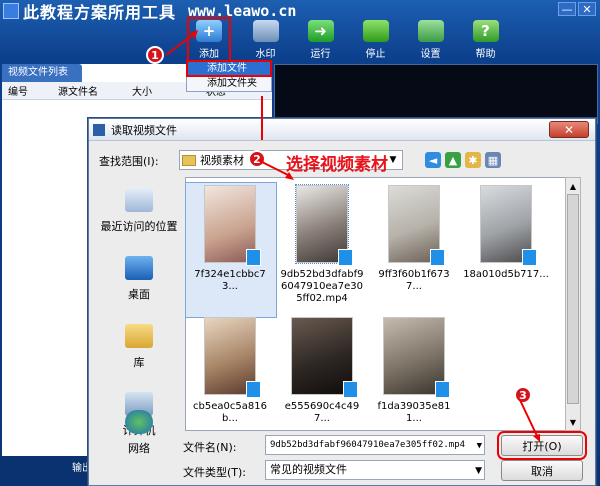 The image size is (600, 486). Describe the element at coordinates (342, 130) in the screenshot. I see `dialog-title-bar: 读取视频文件` at that location.